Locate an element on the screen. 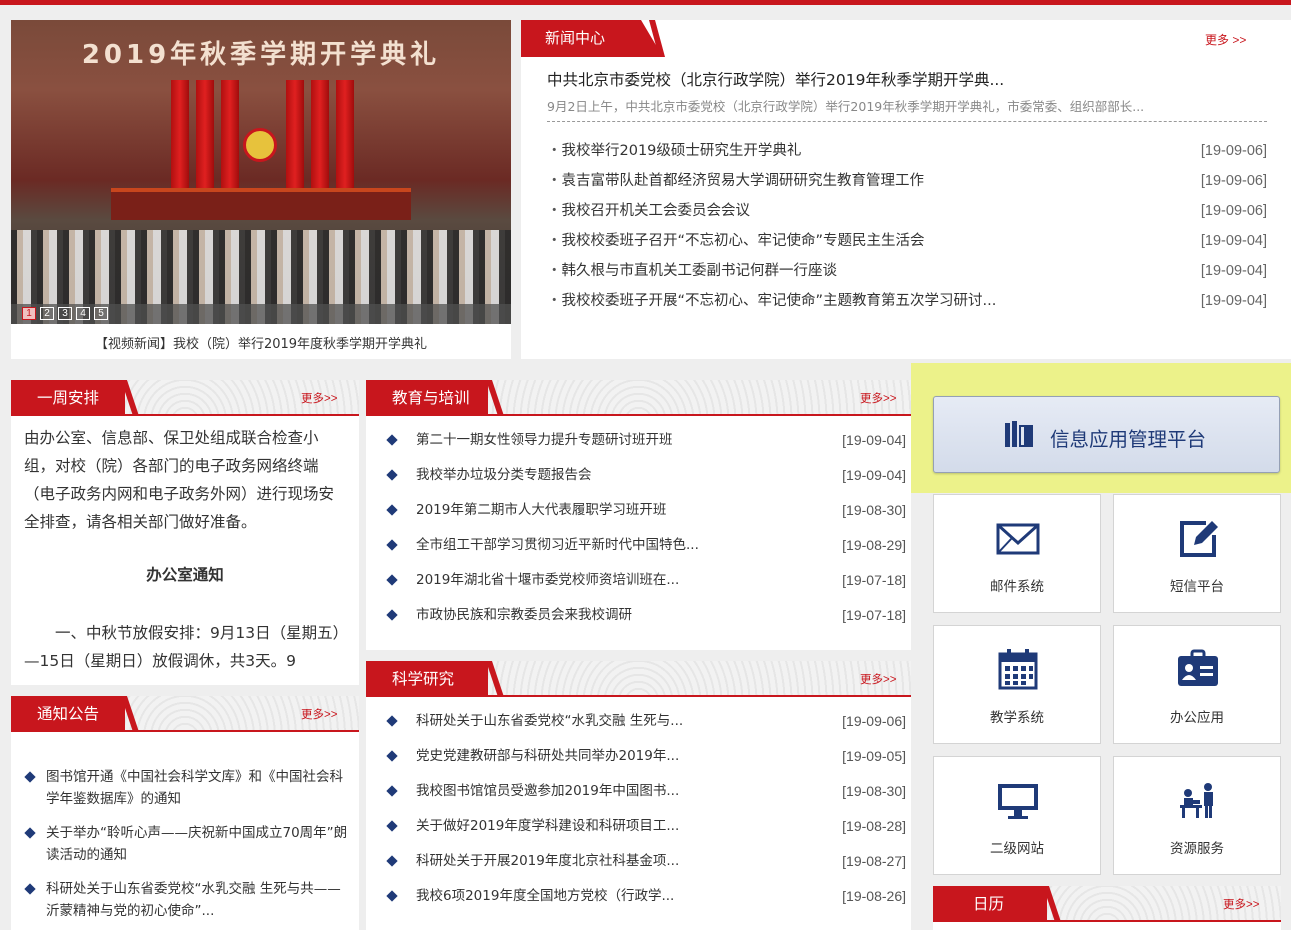 This screenshot has height=930, width=1291. slide-banner-text: 2019年秋季学期开学典礼 is located at coordinates (261, 55).